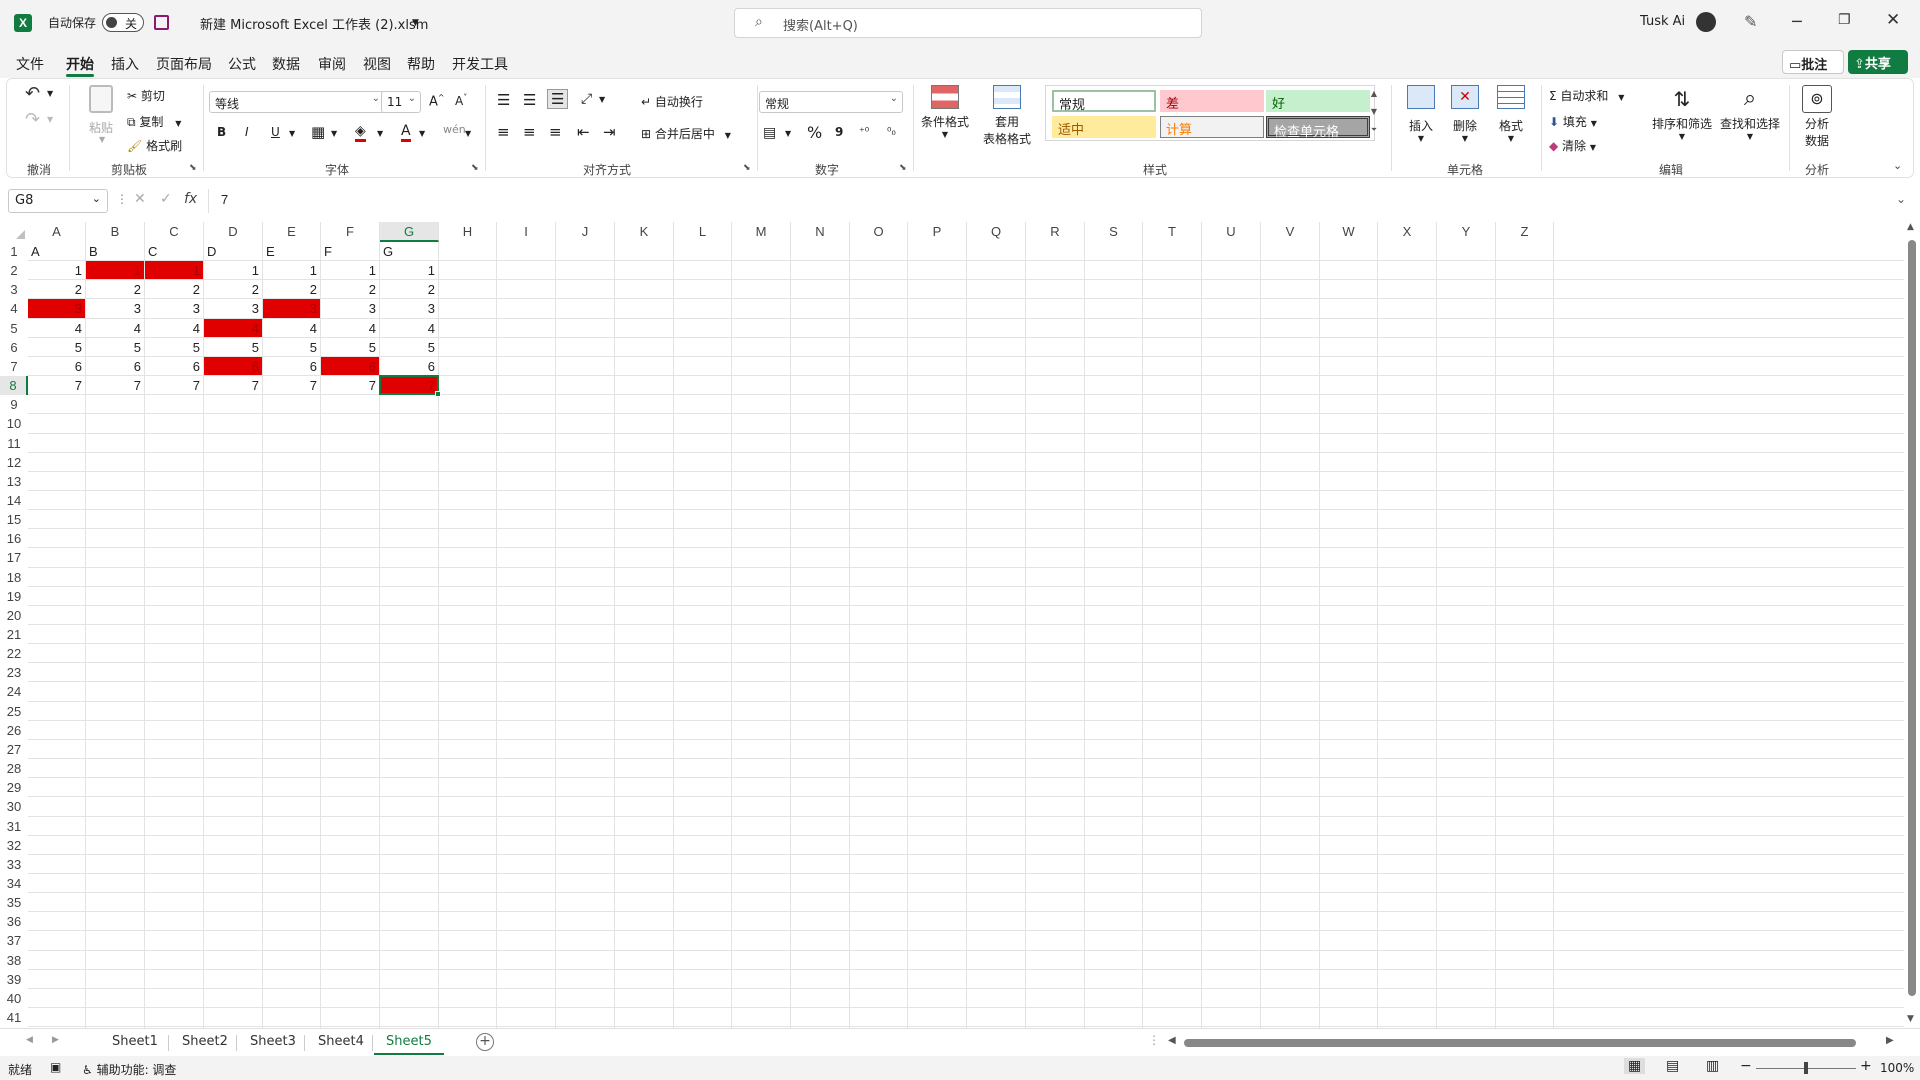  What do you see at coordinates (56, 251) in the screenshot?
I see `cell: A` at bounding box center [56, 251].